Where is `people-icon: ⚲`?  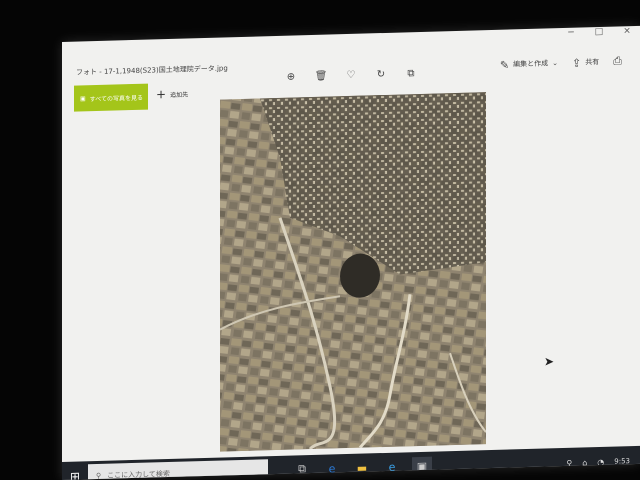 people-icon: ⚲ is located at coordinates (569, 462).